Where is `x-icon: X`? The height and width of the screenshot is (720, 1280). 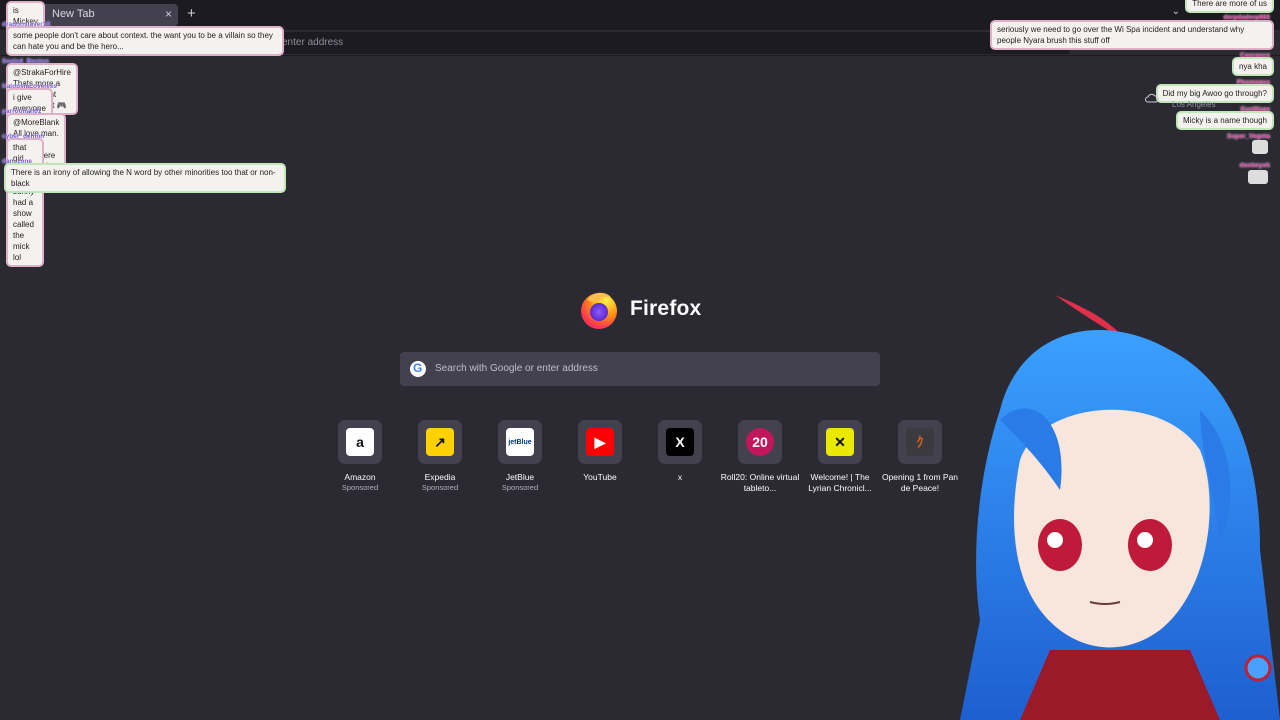
x-icon: X is located at coordinates (680, 442).